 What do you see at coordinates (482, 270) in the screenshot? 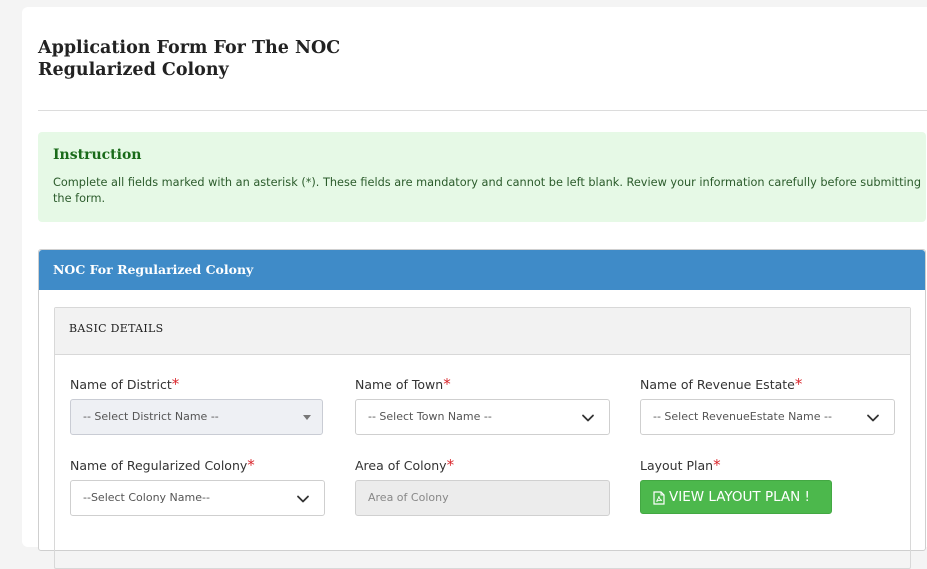
I see `panel-header: NOC For Regularized Colony` at bounding box center [482, 270].